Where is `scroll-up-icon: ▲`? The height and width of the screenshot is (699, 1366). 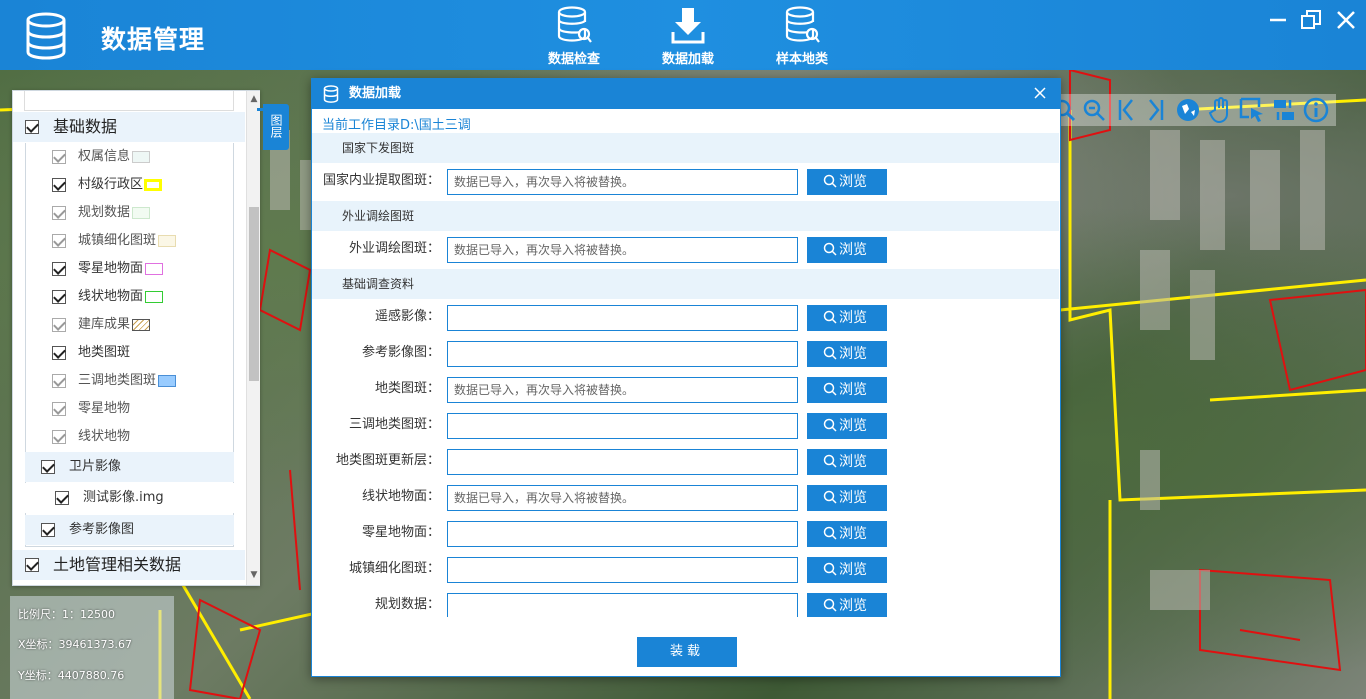 scroll-up-icon: ▲ is located at coordinates (254, 99).